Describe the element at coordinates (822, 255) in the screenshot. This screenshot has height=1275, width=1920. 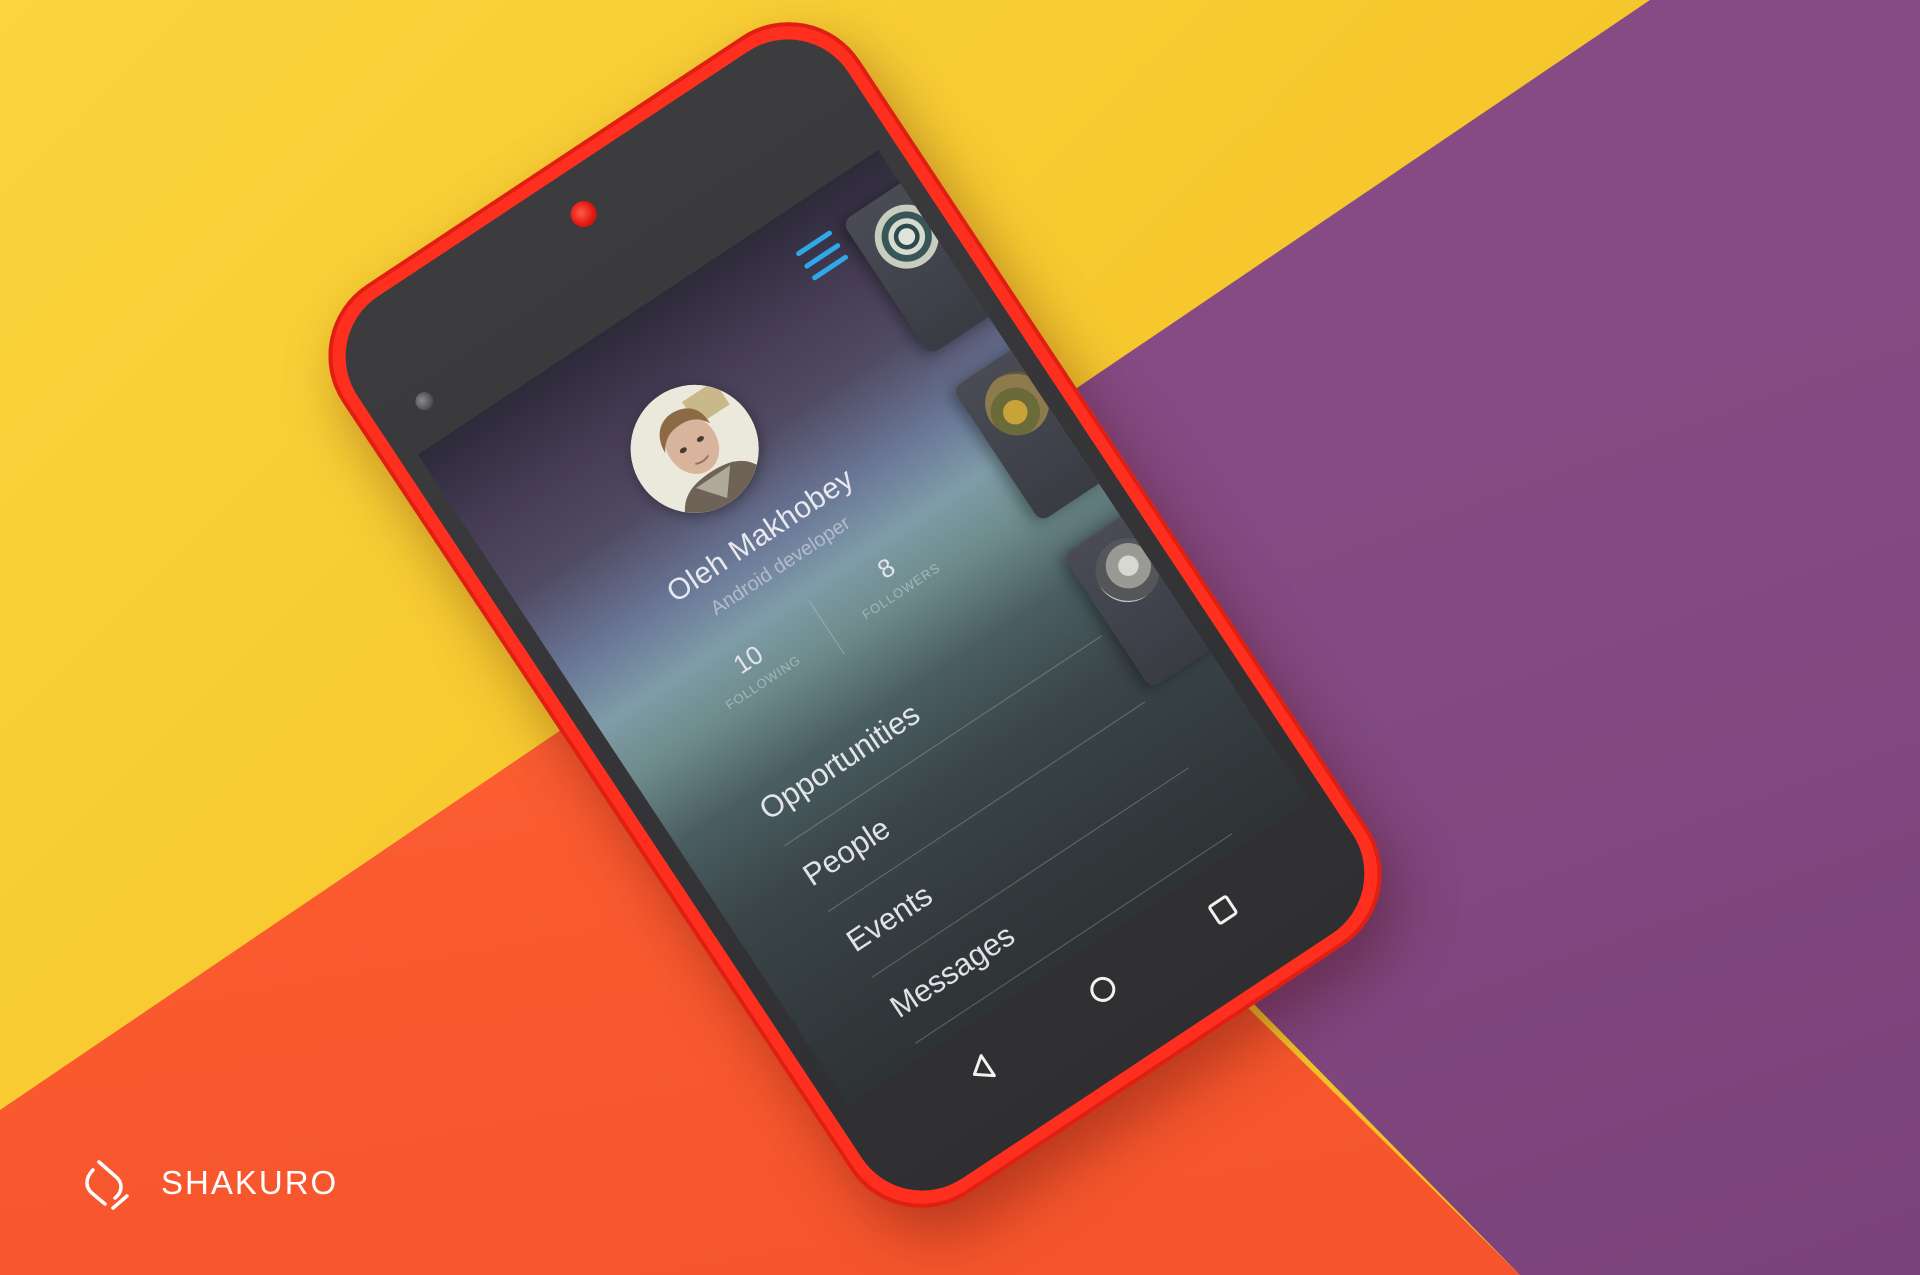
I see `hamburger-menu-icon` at that location.